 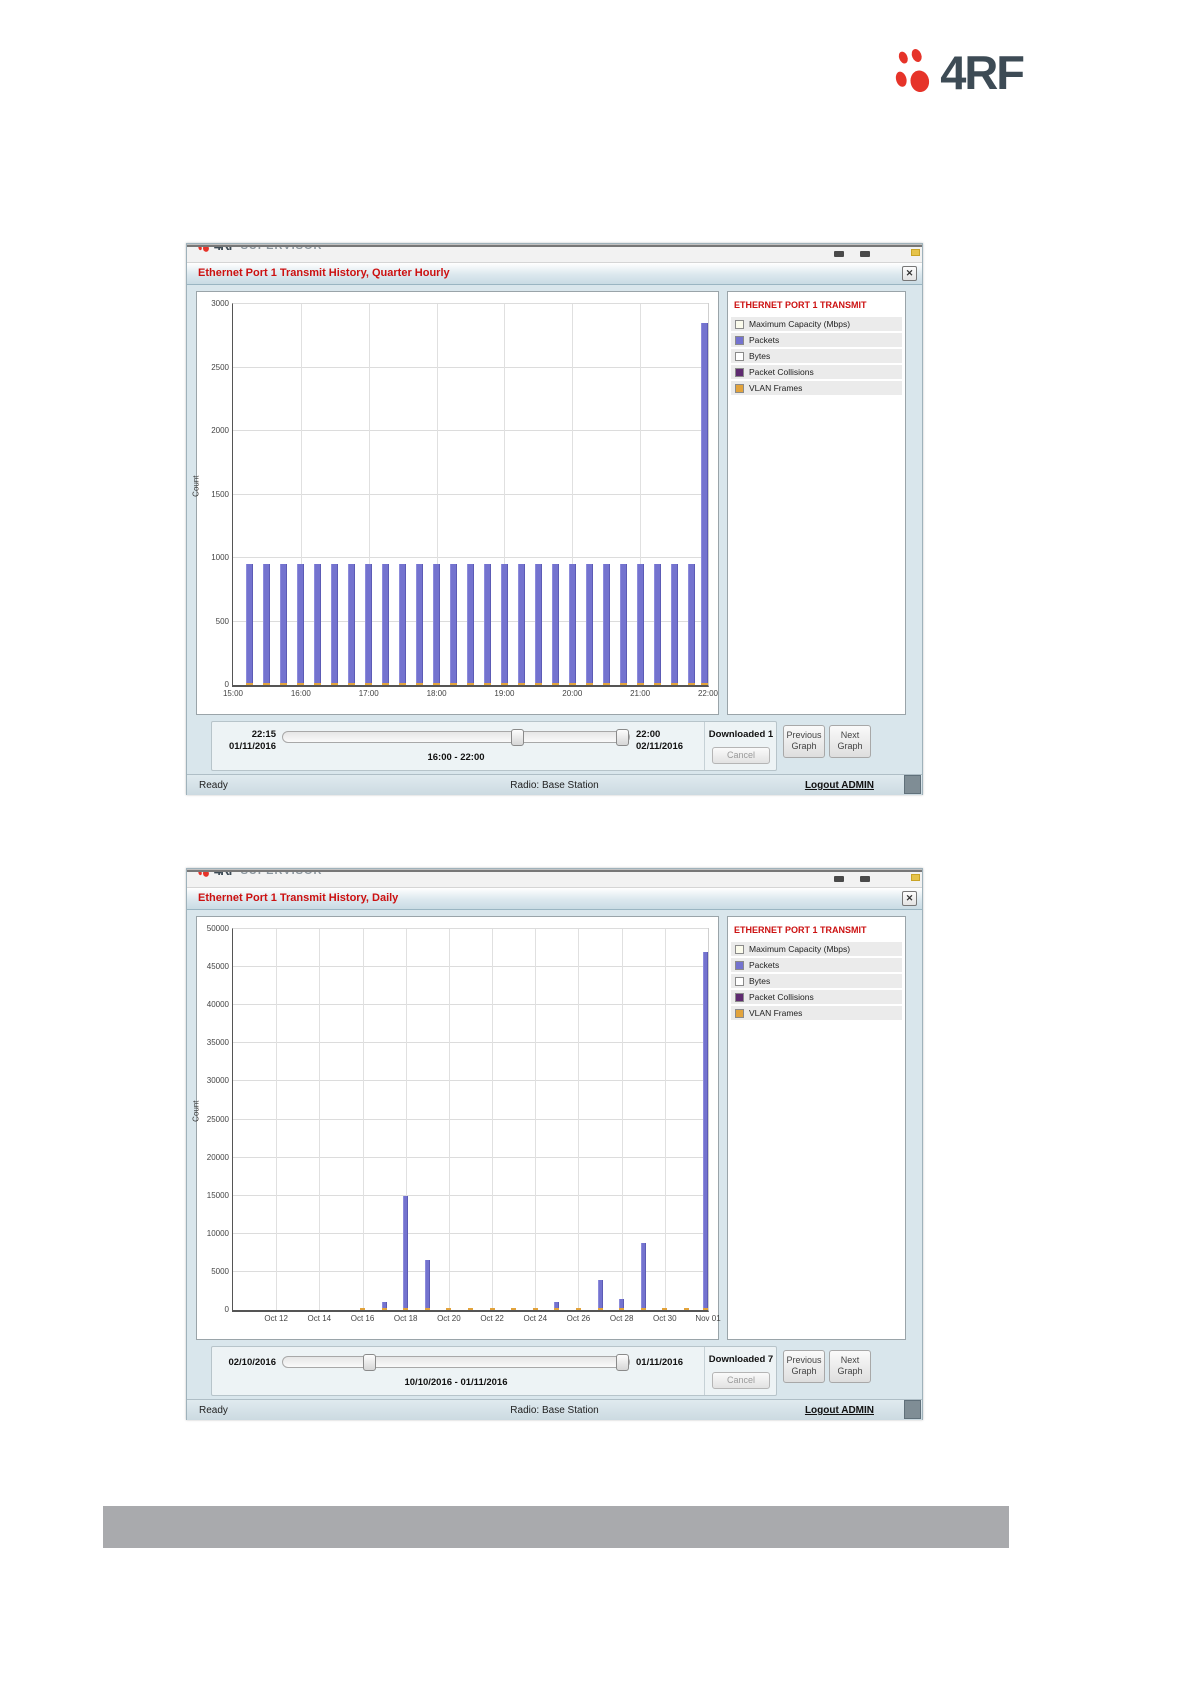 What do you see at coordinates (282, 874) in the screenshot?
I see `app-name: SUPERVISOR` at bounding box center [282, 874].